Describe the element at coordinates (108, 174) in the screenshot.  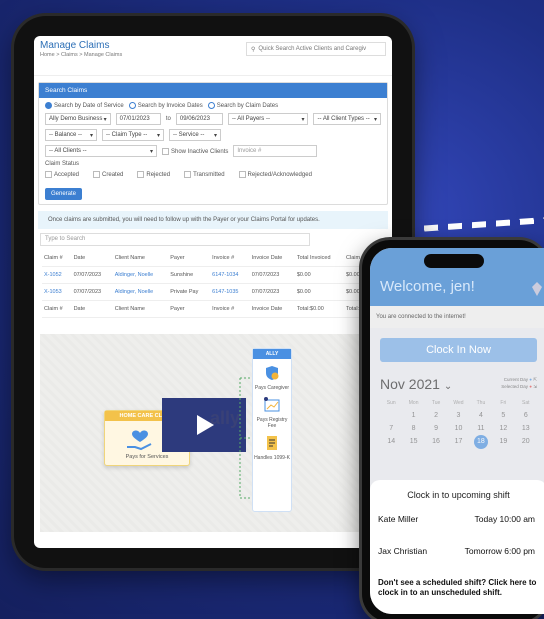
I see `status-created: Created` at that location.